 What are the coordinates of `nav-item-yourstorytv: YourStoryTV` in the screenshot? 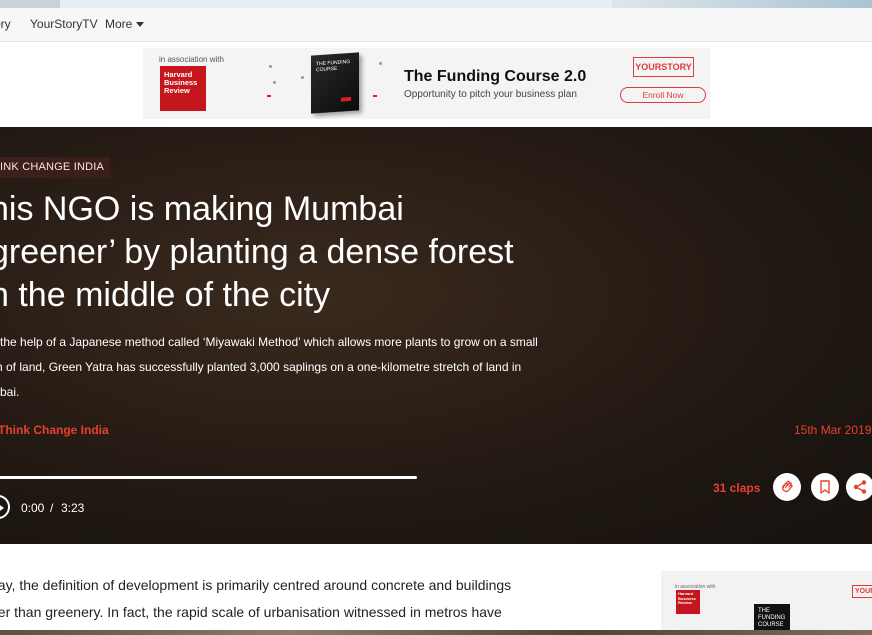 It's located at (64, 24).